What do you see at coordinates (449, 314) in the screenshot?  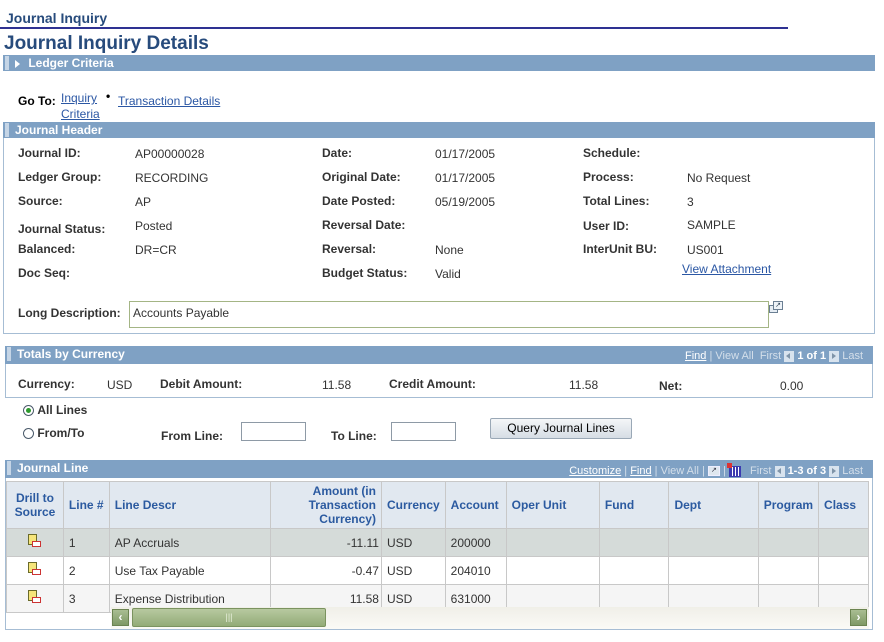 I see `long-description-field: Accounts Payable` at bounding box center [449, 314].